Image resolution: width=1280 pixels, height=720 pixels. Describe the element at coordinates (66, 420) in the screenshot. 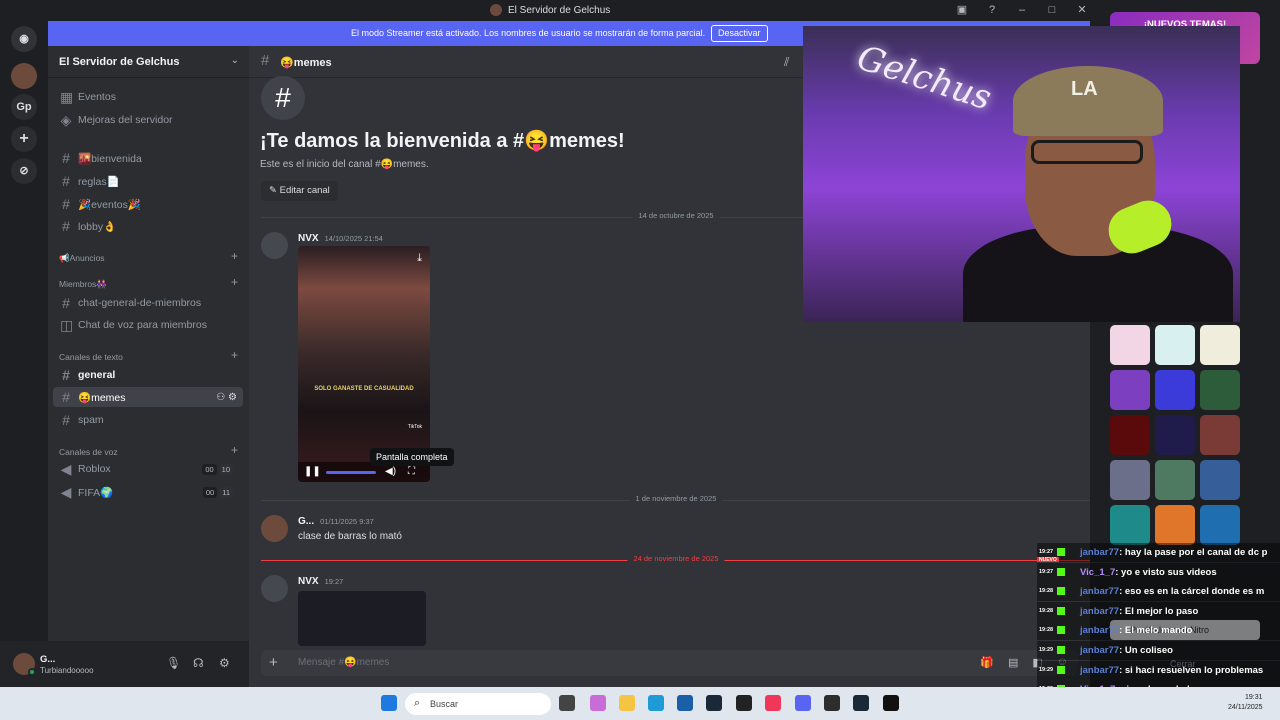

I see `hash-icon: #` at that location.